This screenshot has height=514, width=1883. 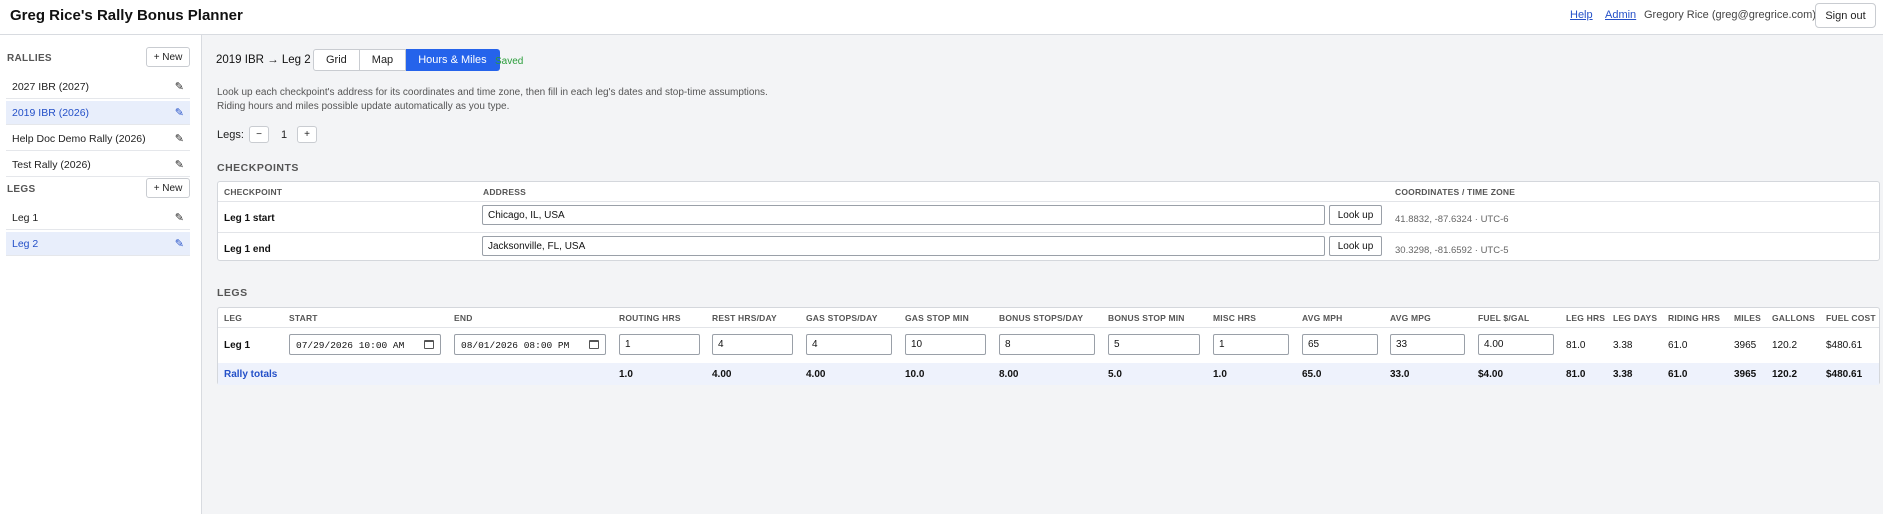 What do you see at coordinates (937, 318) in the screenshot?
I see `column-header: GAS STOP MIN` at bounding box center [937, 318].